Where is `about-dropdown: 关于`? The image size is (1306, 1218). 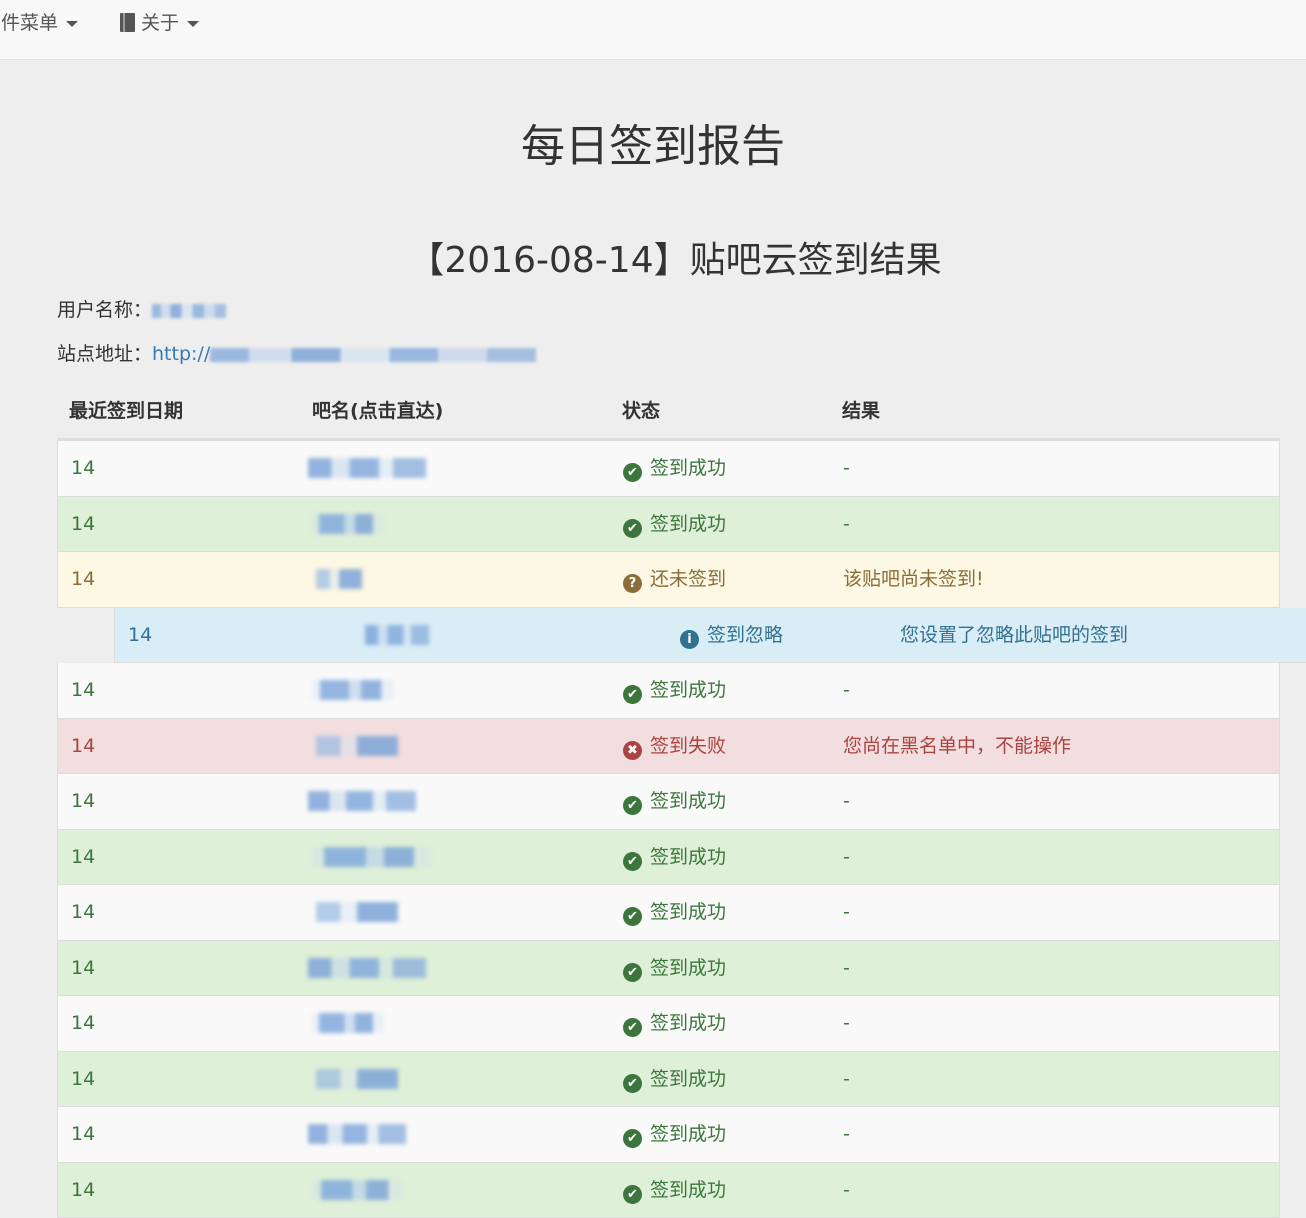
about-dropdown: 关于 is located at coordinates (159, 24).